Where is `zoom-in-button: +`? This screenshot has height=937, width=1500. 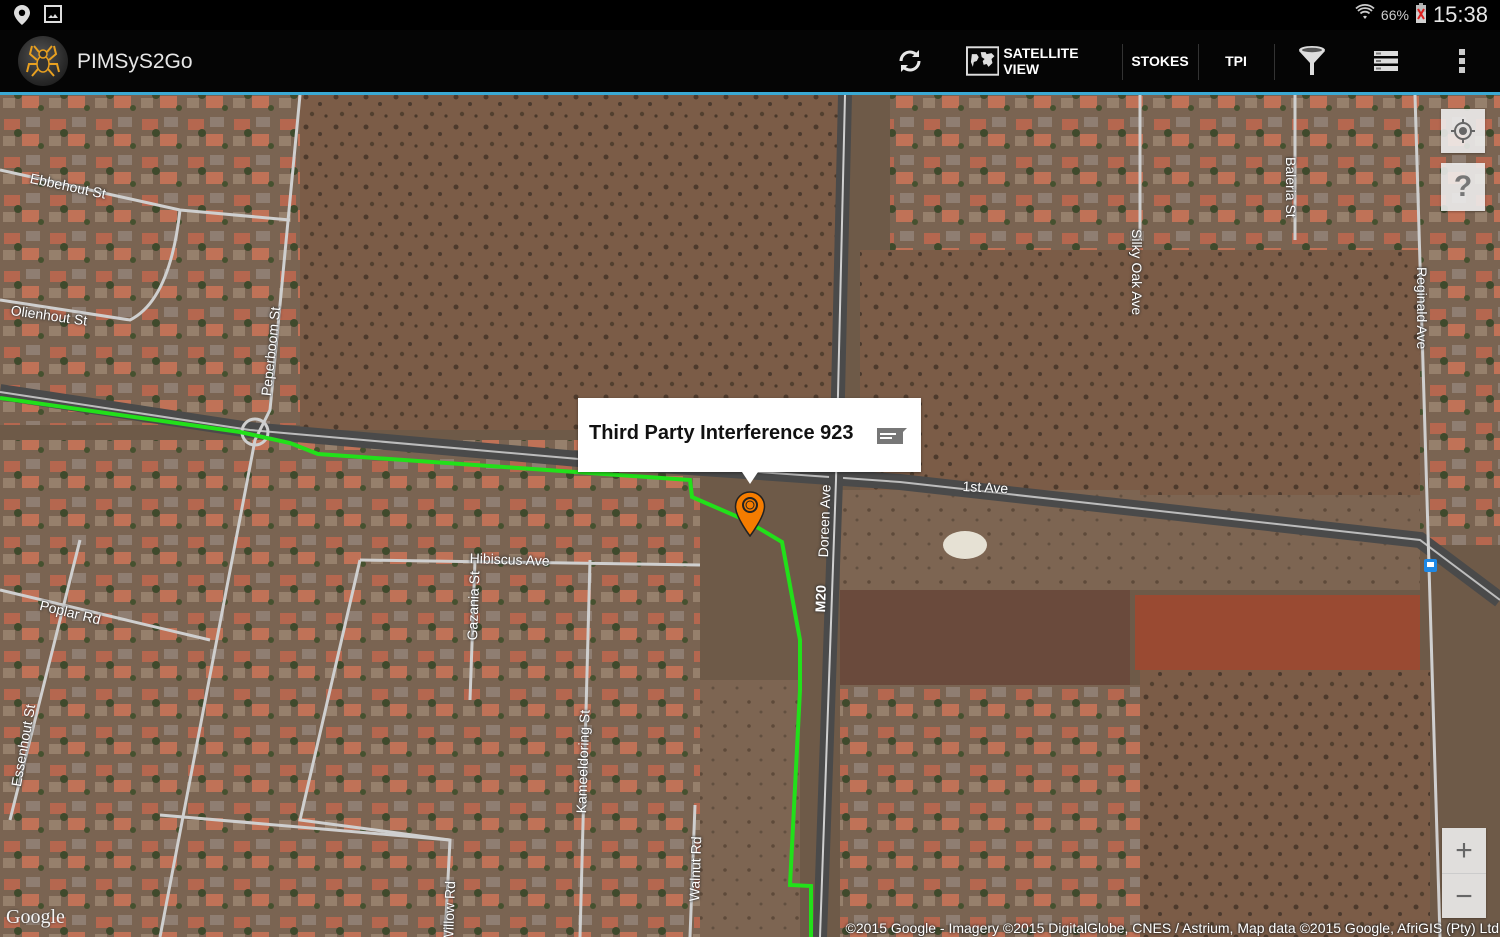 zoom-in-button: + is located at coordinates (1464, 850).